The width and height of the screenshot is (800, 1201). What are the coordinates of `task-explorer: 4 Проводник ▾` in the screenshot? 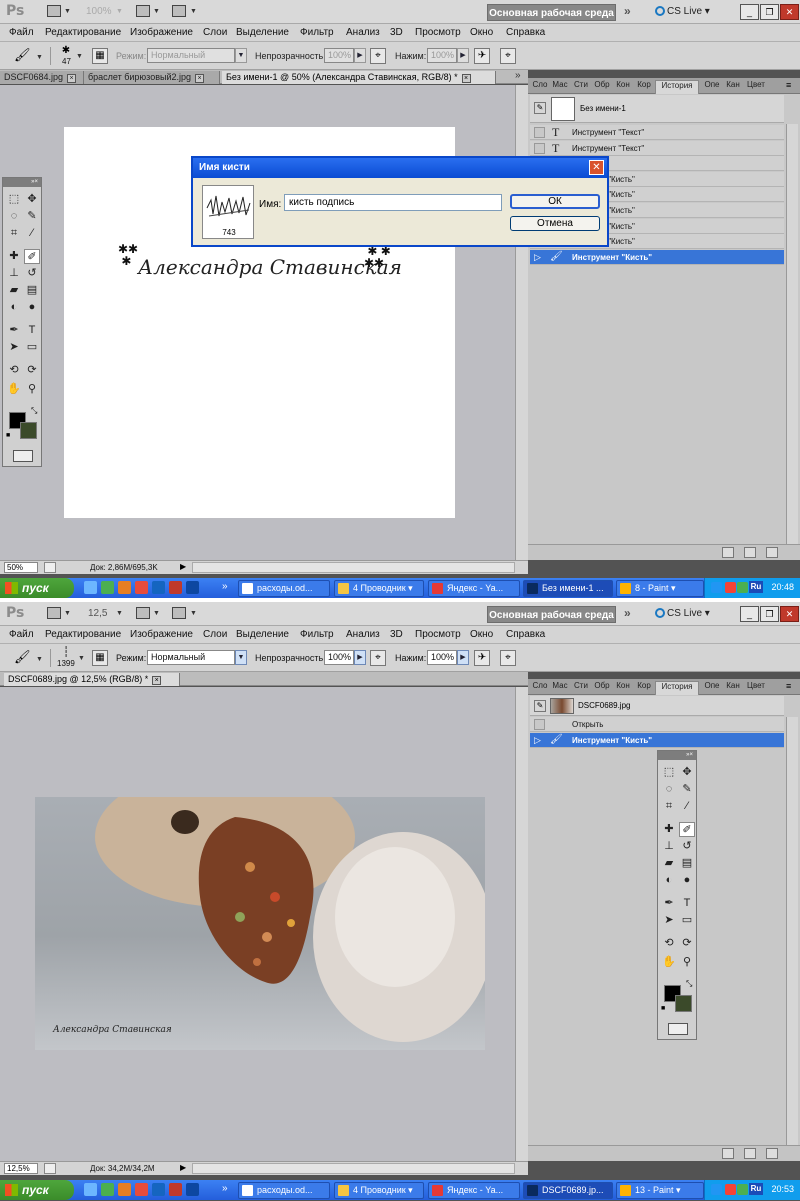 It's located at (379, 1190).